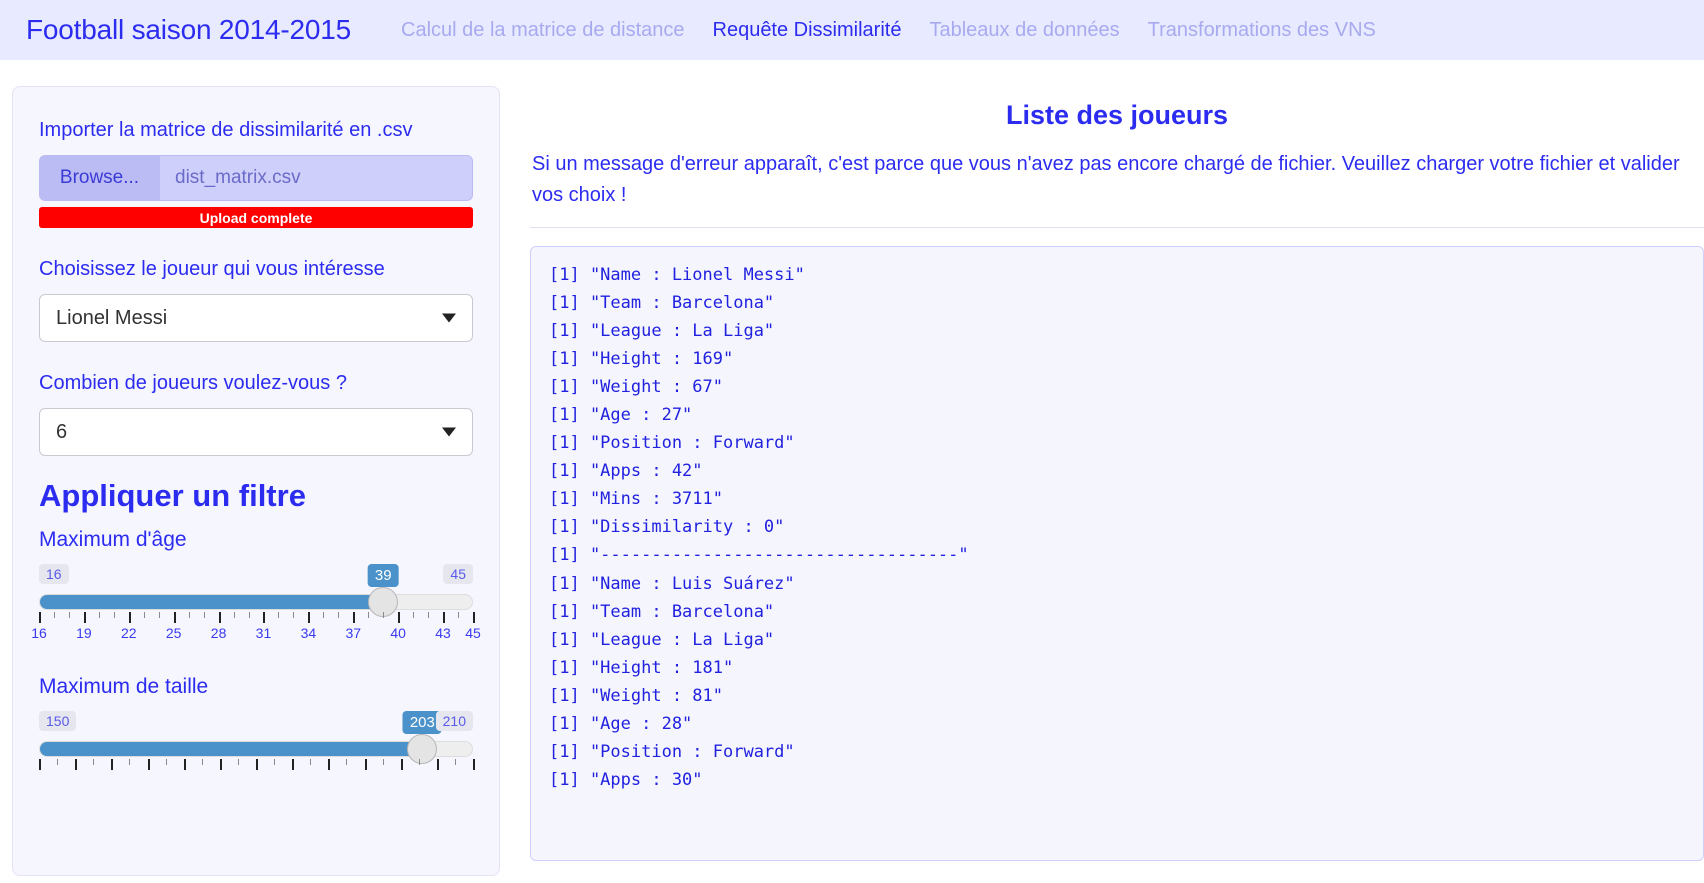 This screenshot has height=883, width=1704. I want to click on slider-max-height-tick-labels, so click(256, 782).